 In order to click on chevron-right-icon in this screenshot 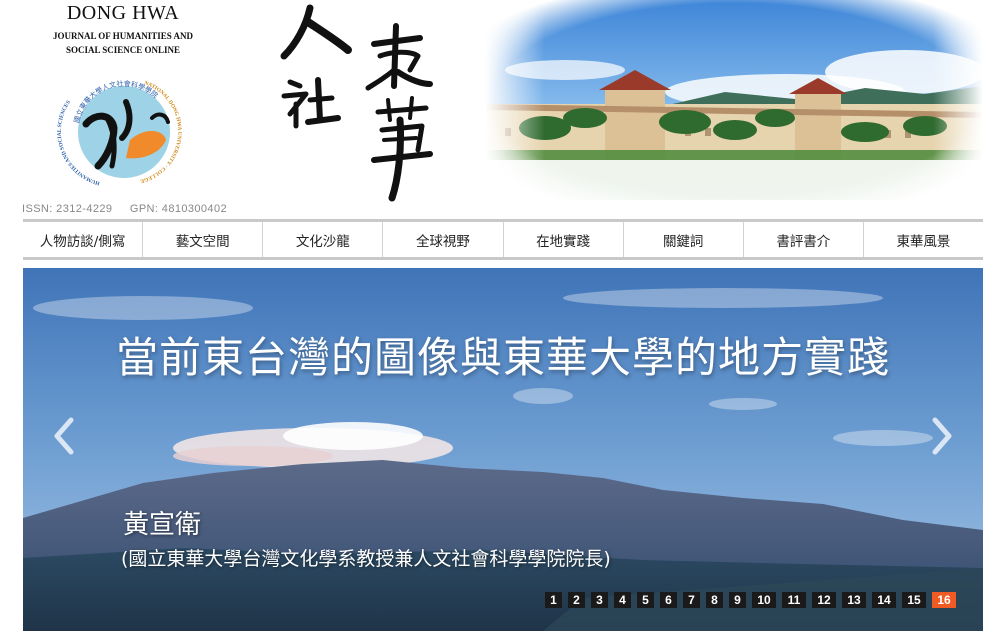, I will do `click(942, 436)`.